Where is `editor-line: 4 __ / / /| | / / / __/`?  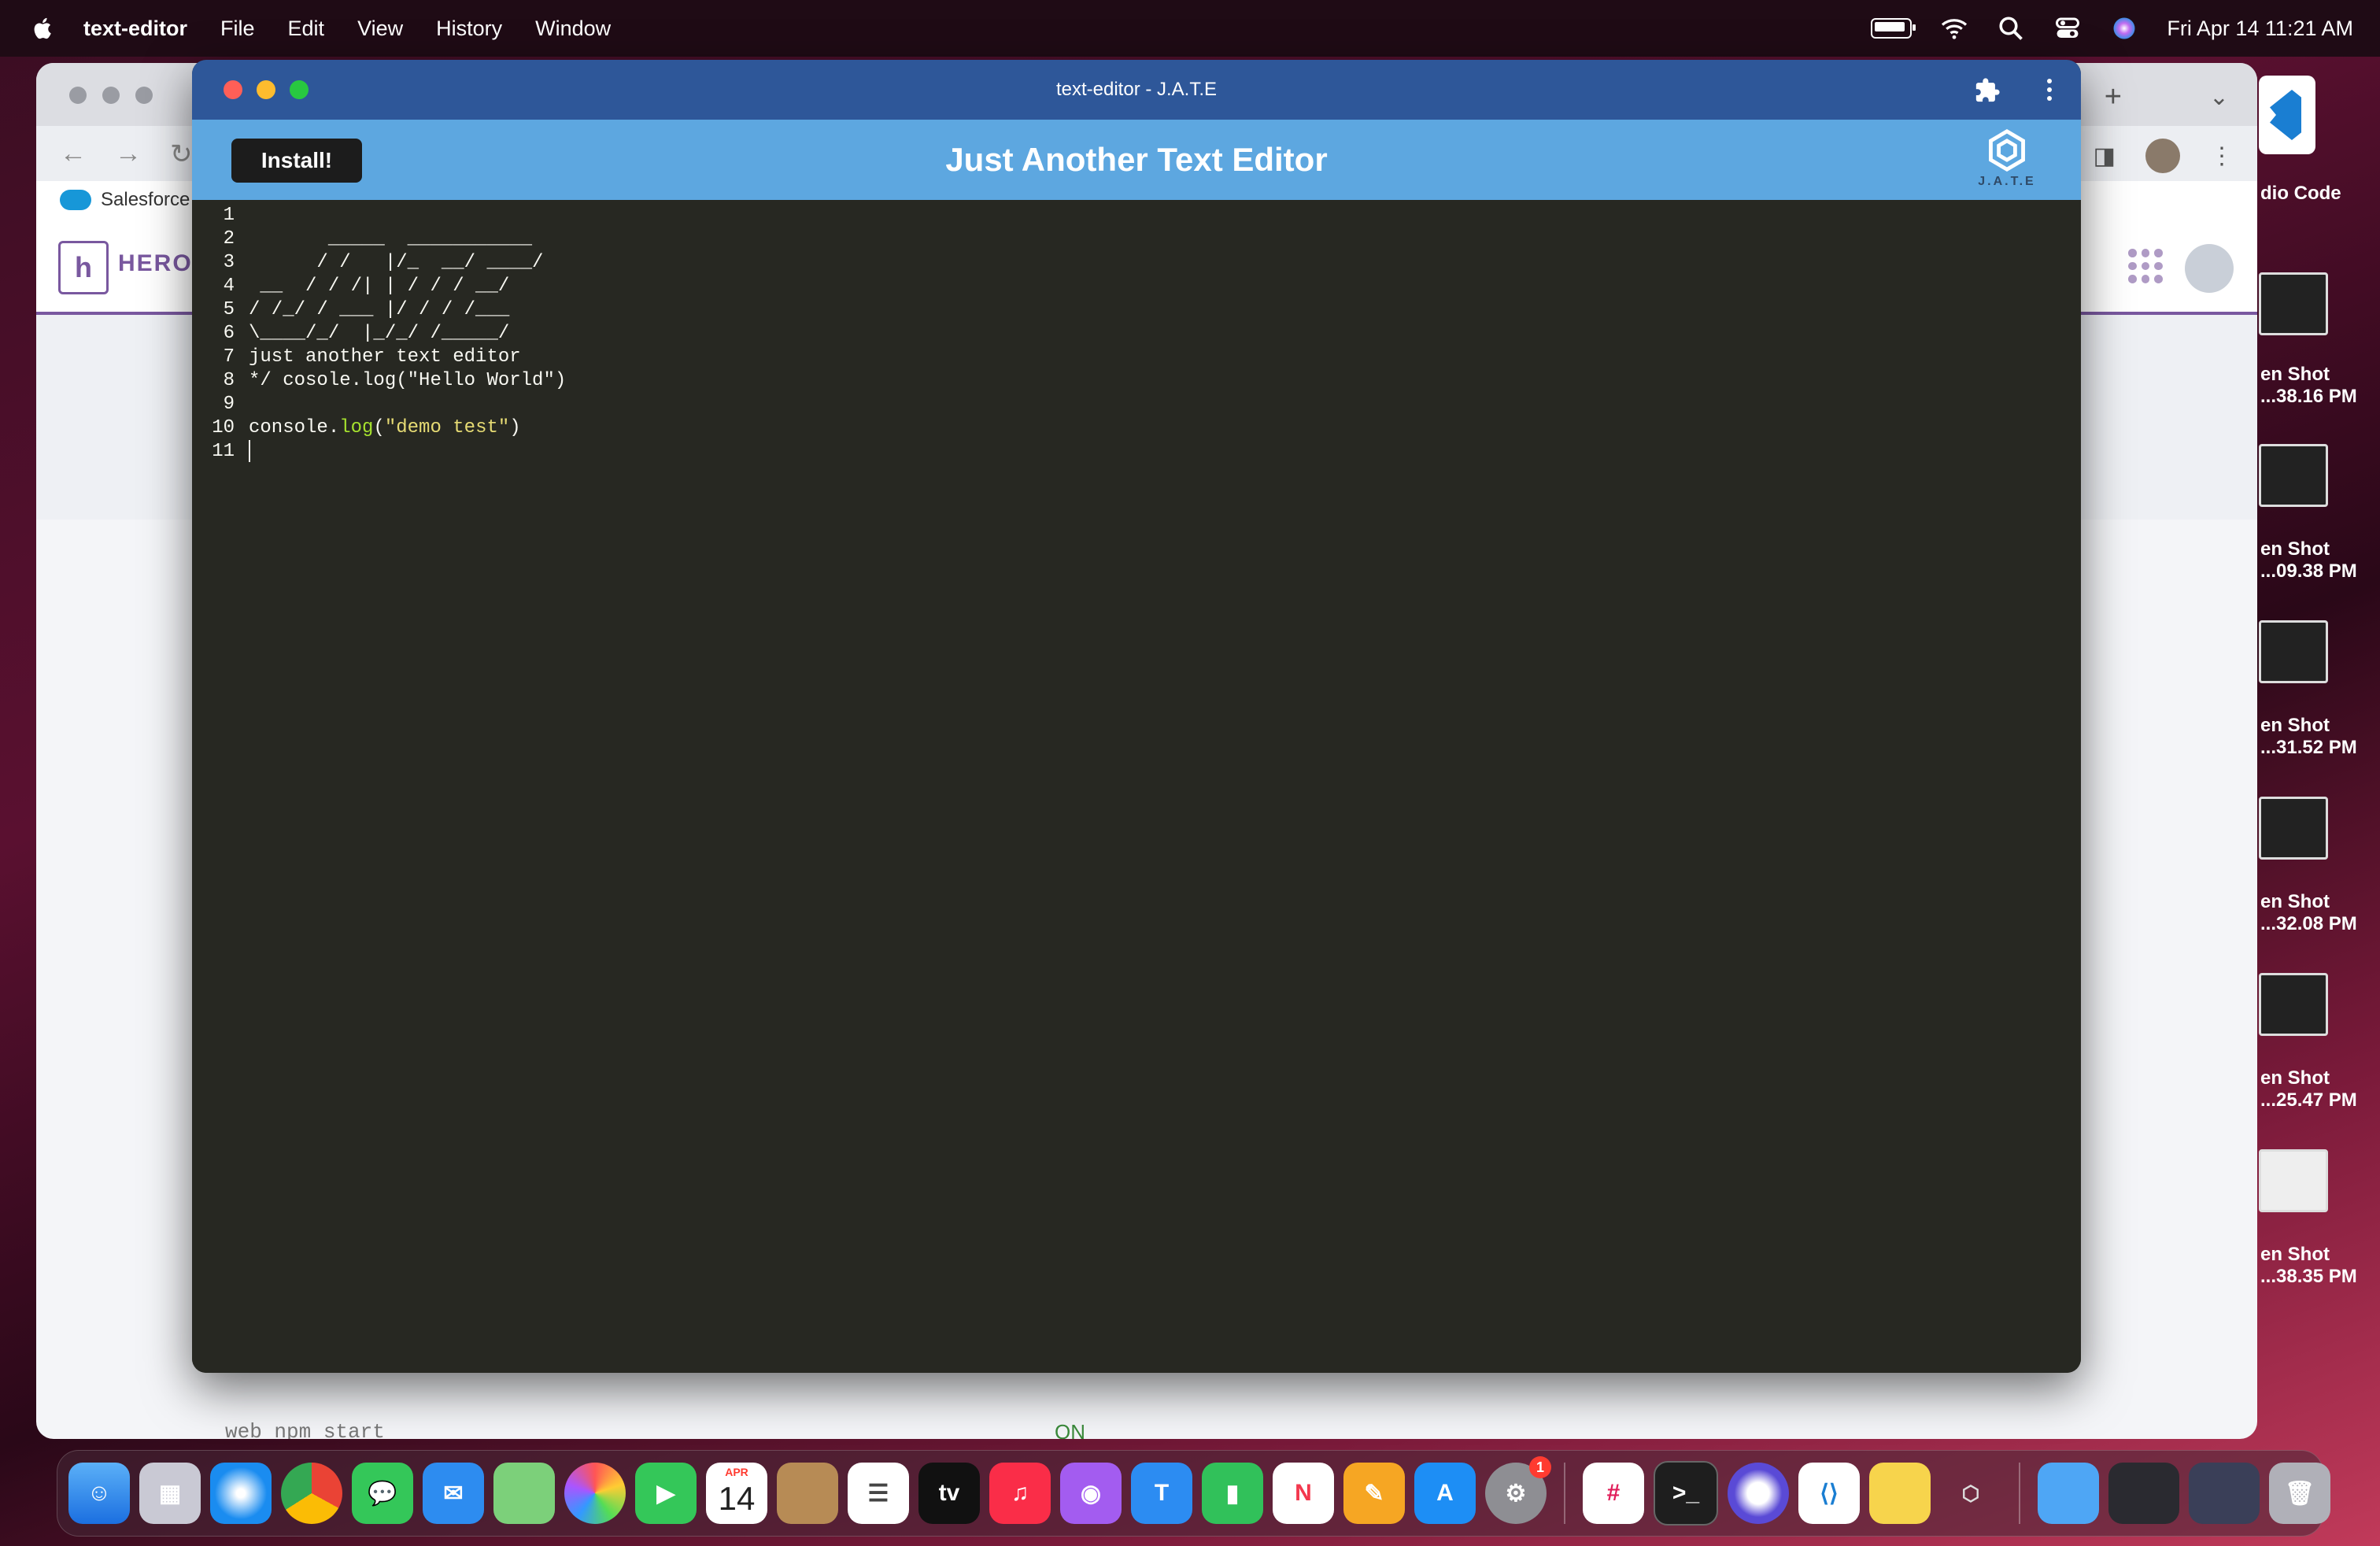 editor-line: 4 __ / / /| | / / / __/ is located at coordinates (351, 286).